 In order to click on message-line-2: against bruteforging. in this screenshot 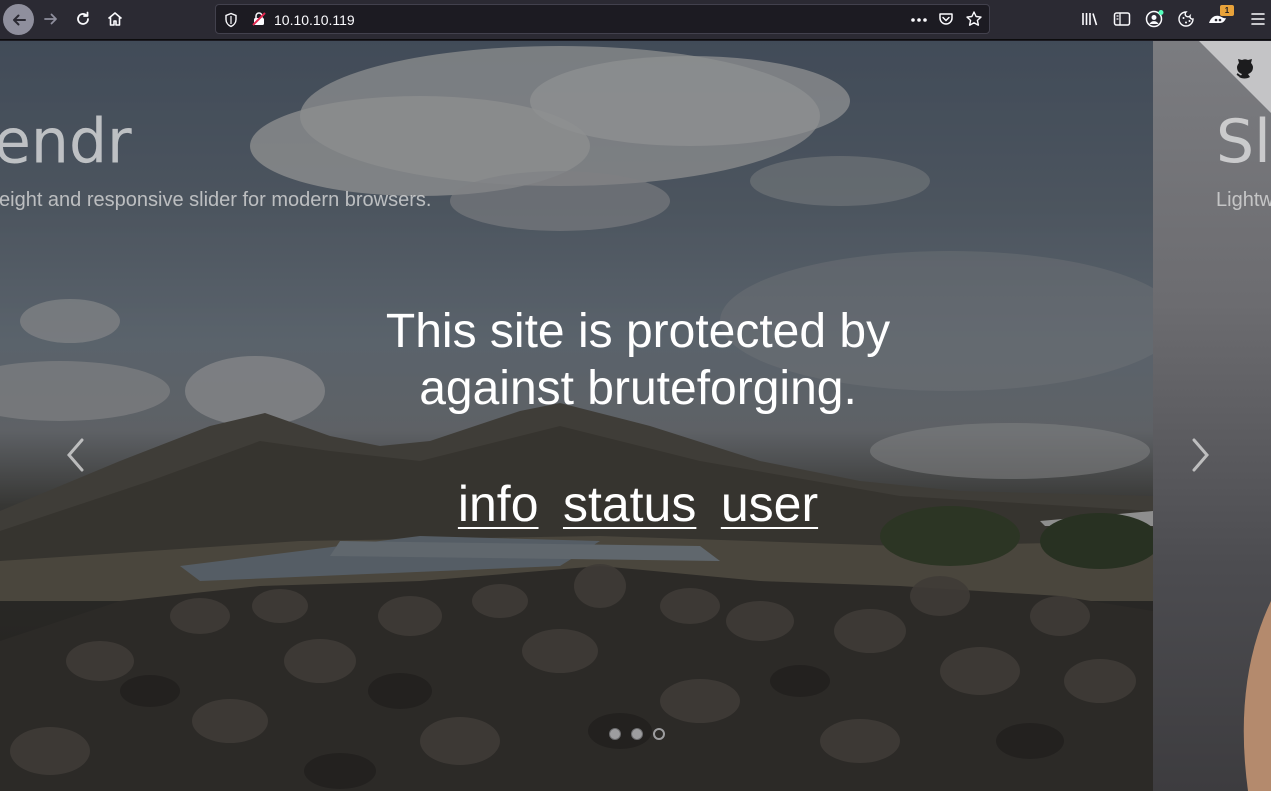, I will do `click(638, 388)`.